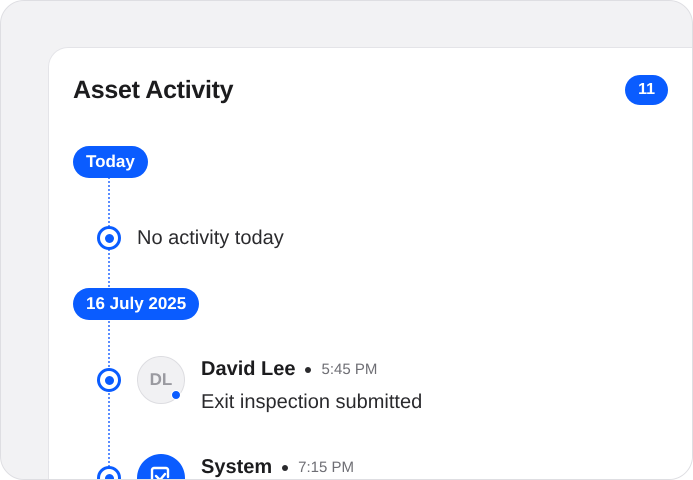  I want to click on timestamp: 7:15 PM, so click(326, 467).